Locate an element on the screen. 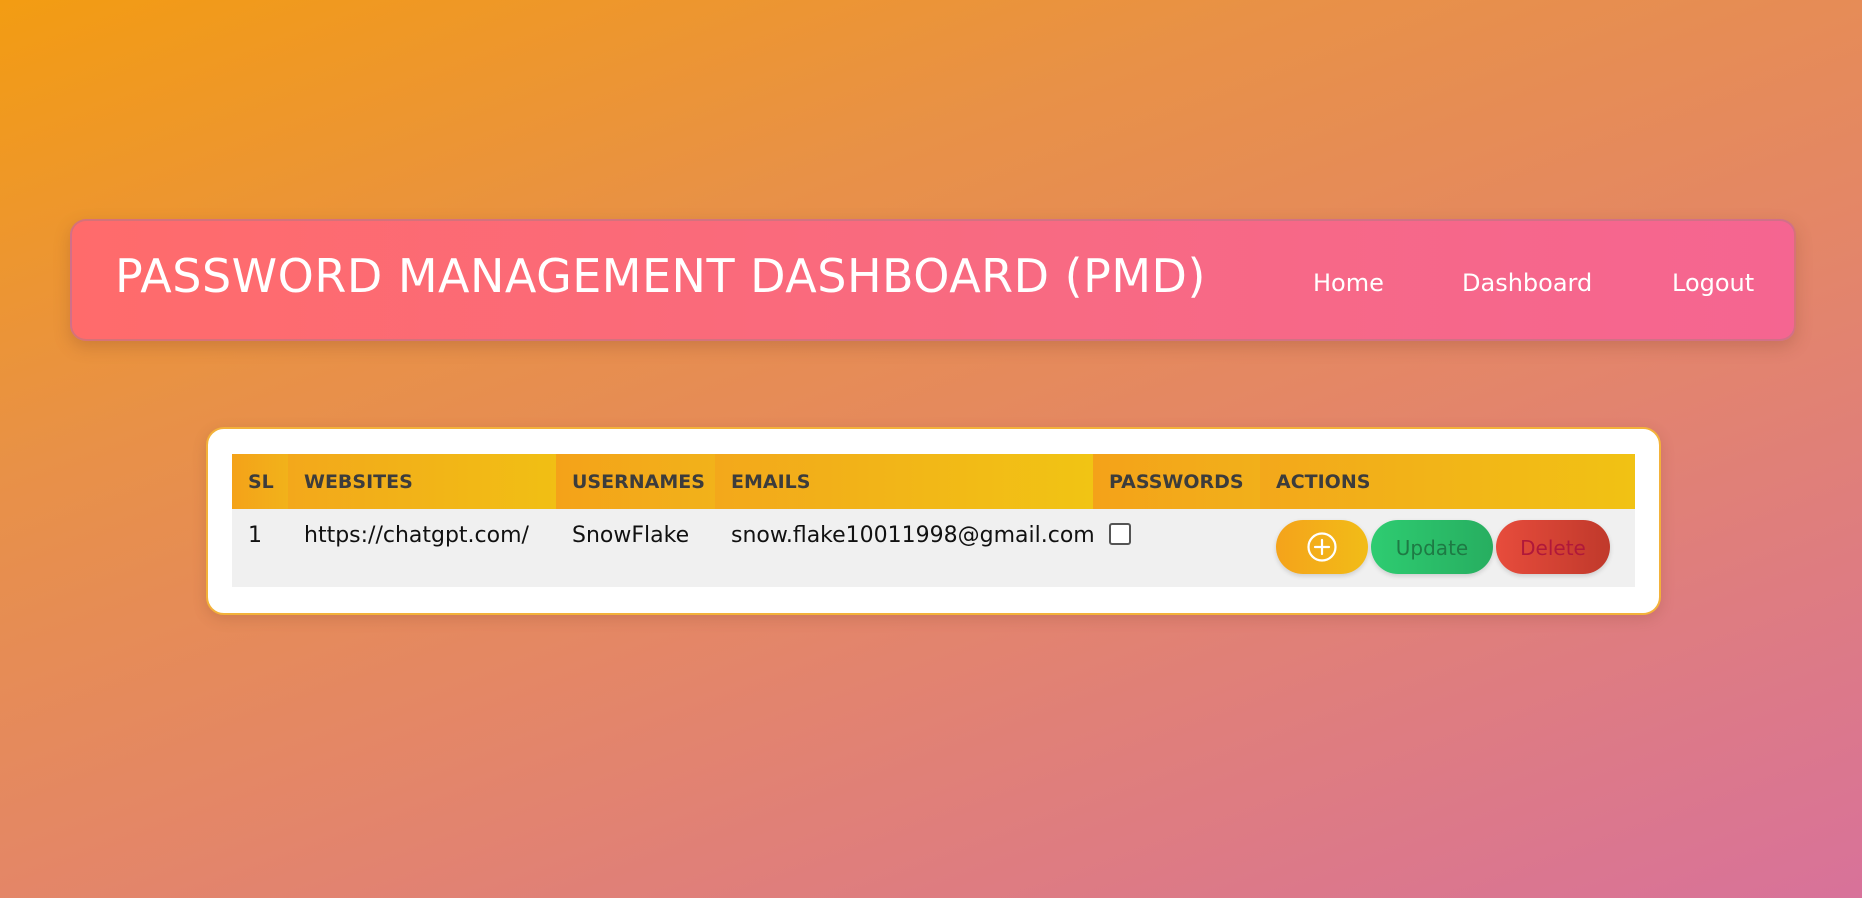 Image resolution: width=1862 pixels, height=898 pixels. app-title: PASSWORD MANAGEMENT DASHBOARD (PMD) is located at coordinates (660, 276).